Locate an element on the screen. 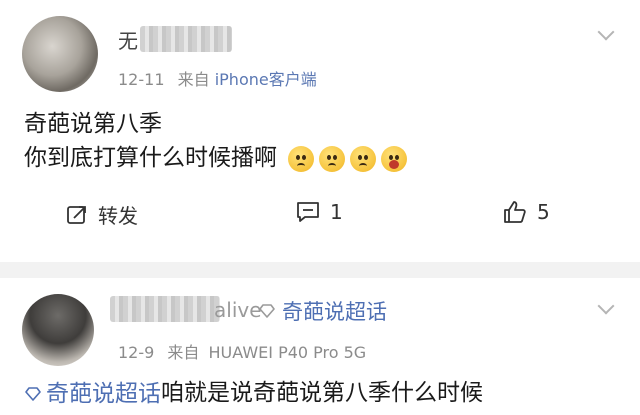  username: 无 is located at coordinates (128, 39).